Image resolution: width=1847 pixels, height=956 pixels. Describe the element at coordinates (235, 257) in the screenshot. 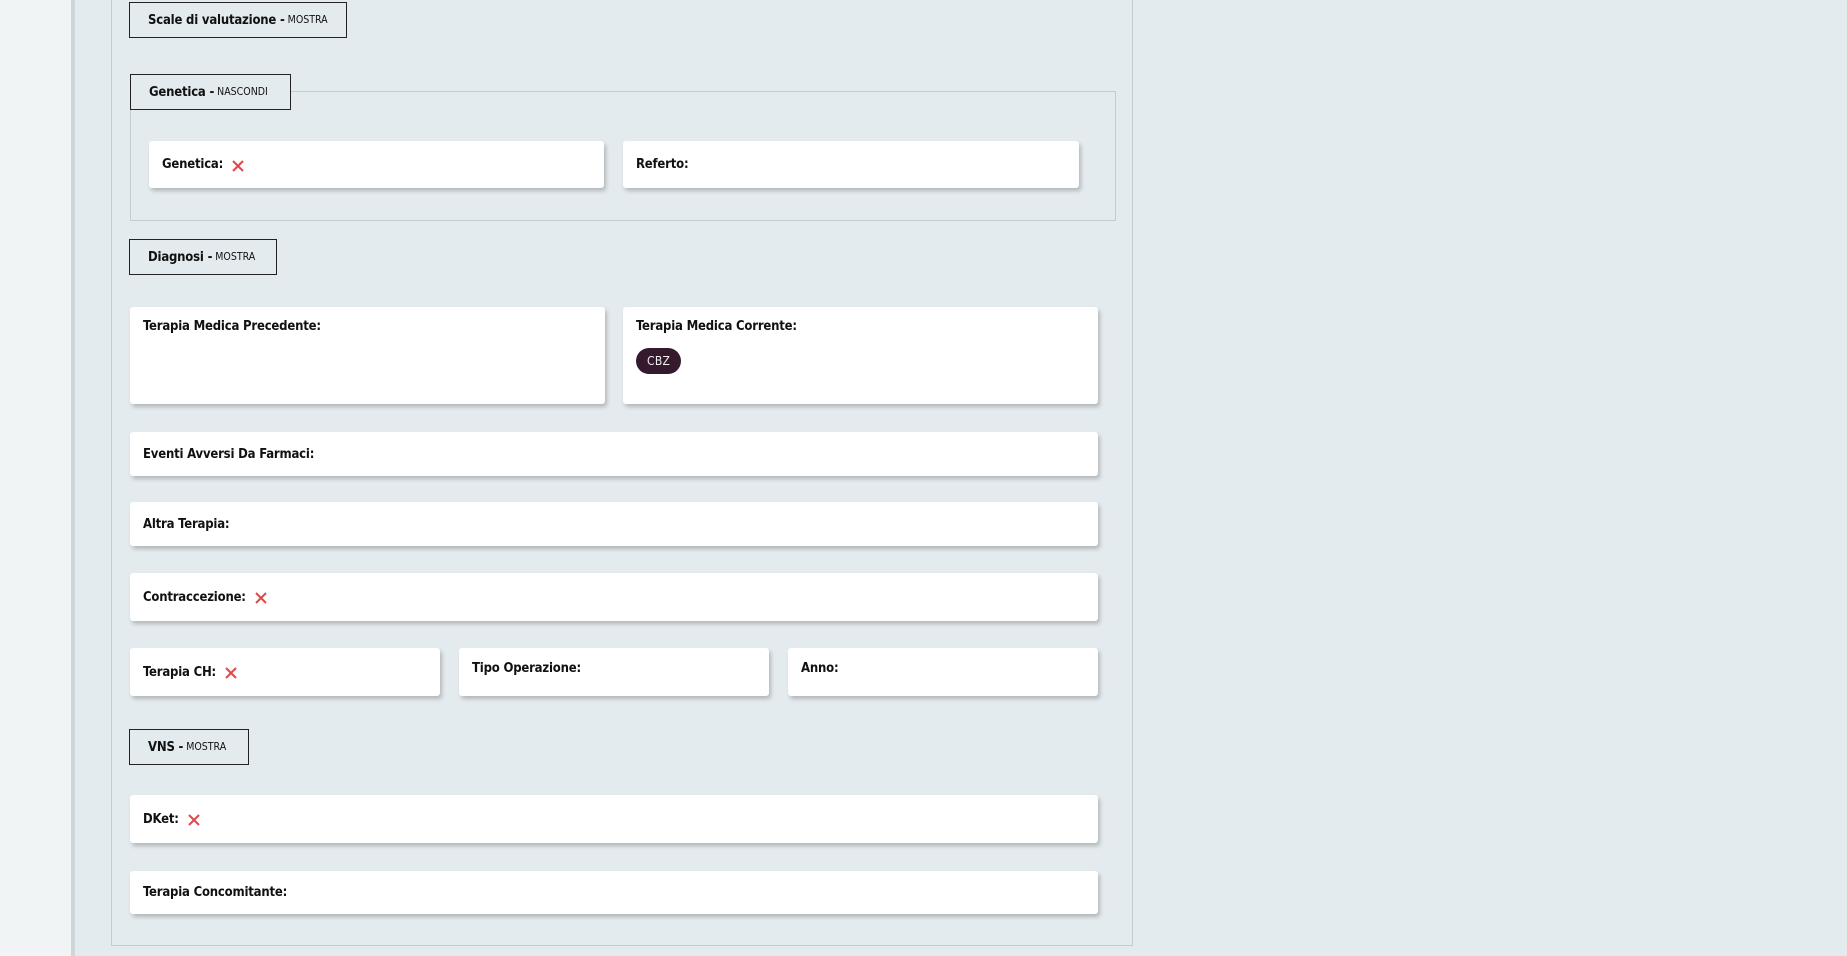

I see `section-diagnosi-show: MOSTRA` at that location.